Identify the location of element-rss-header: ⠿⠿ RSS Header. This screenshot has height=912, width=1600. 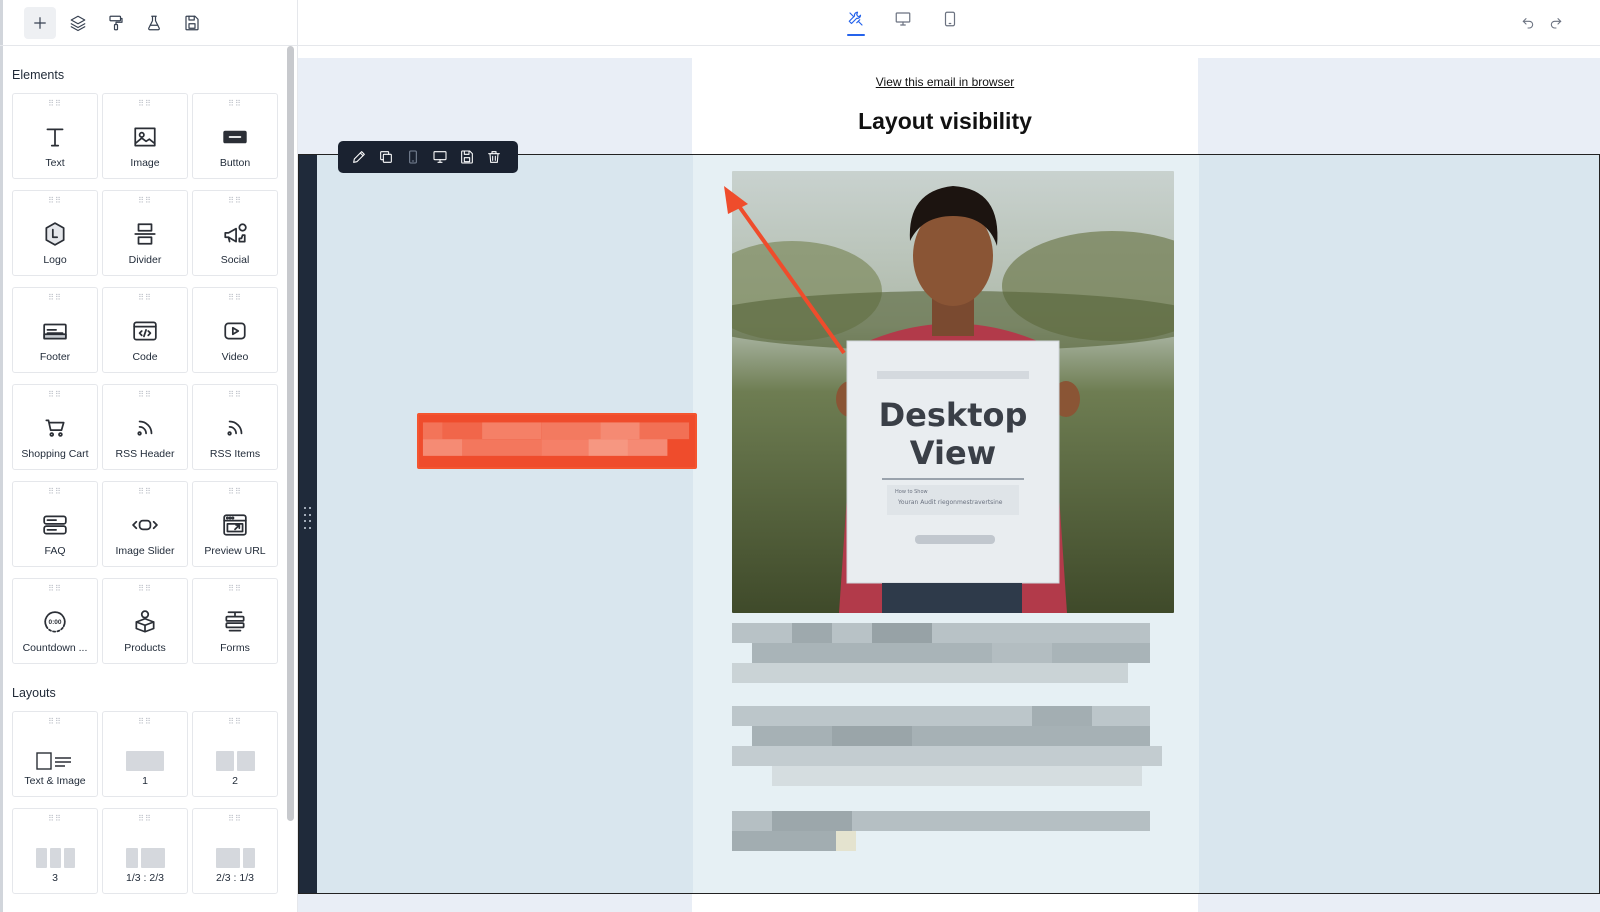
(145, 427).